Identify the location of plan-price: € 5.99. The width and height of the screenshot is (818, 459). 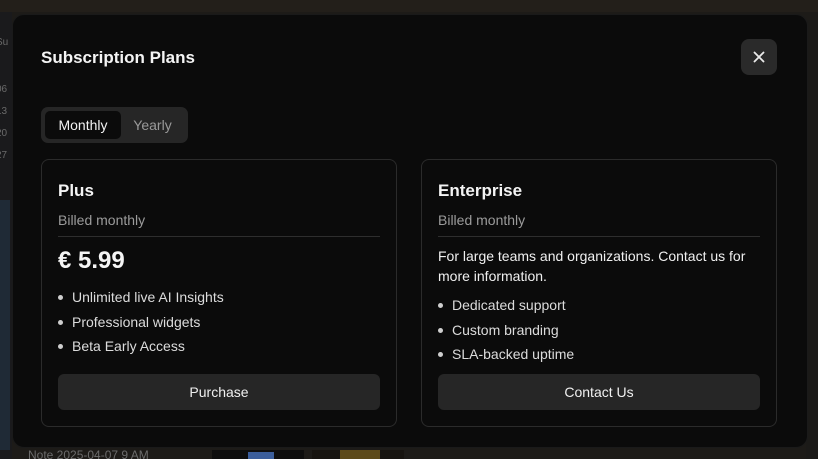
(91, 260).